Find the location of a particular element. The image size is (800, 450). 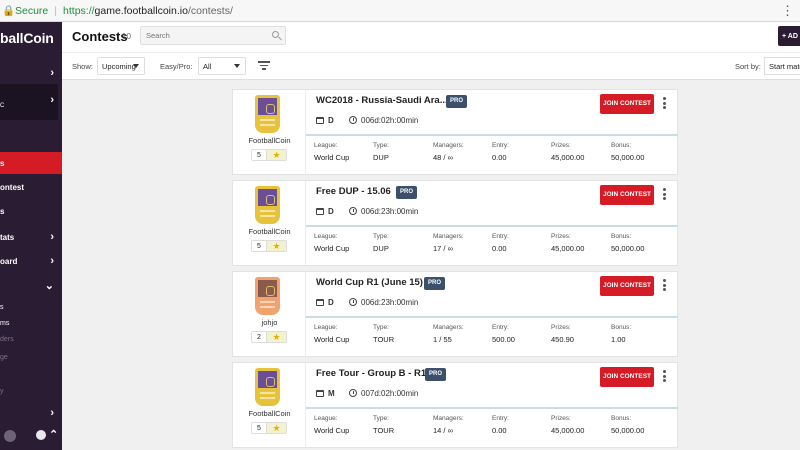

contest-count: 10 is located at coordinates (126, 36).